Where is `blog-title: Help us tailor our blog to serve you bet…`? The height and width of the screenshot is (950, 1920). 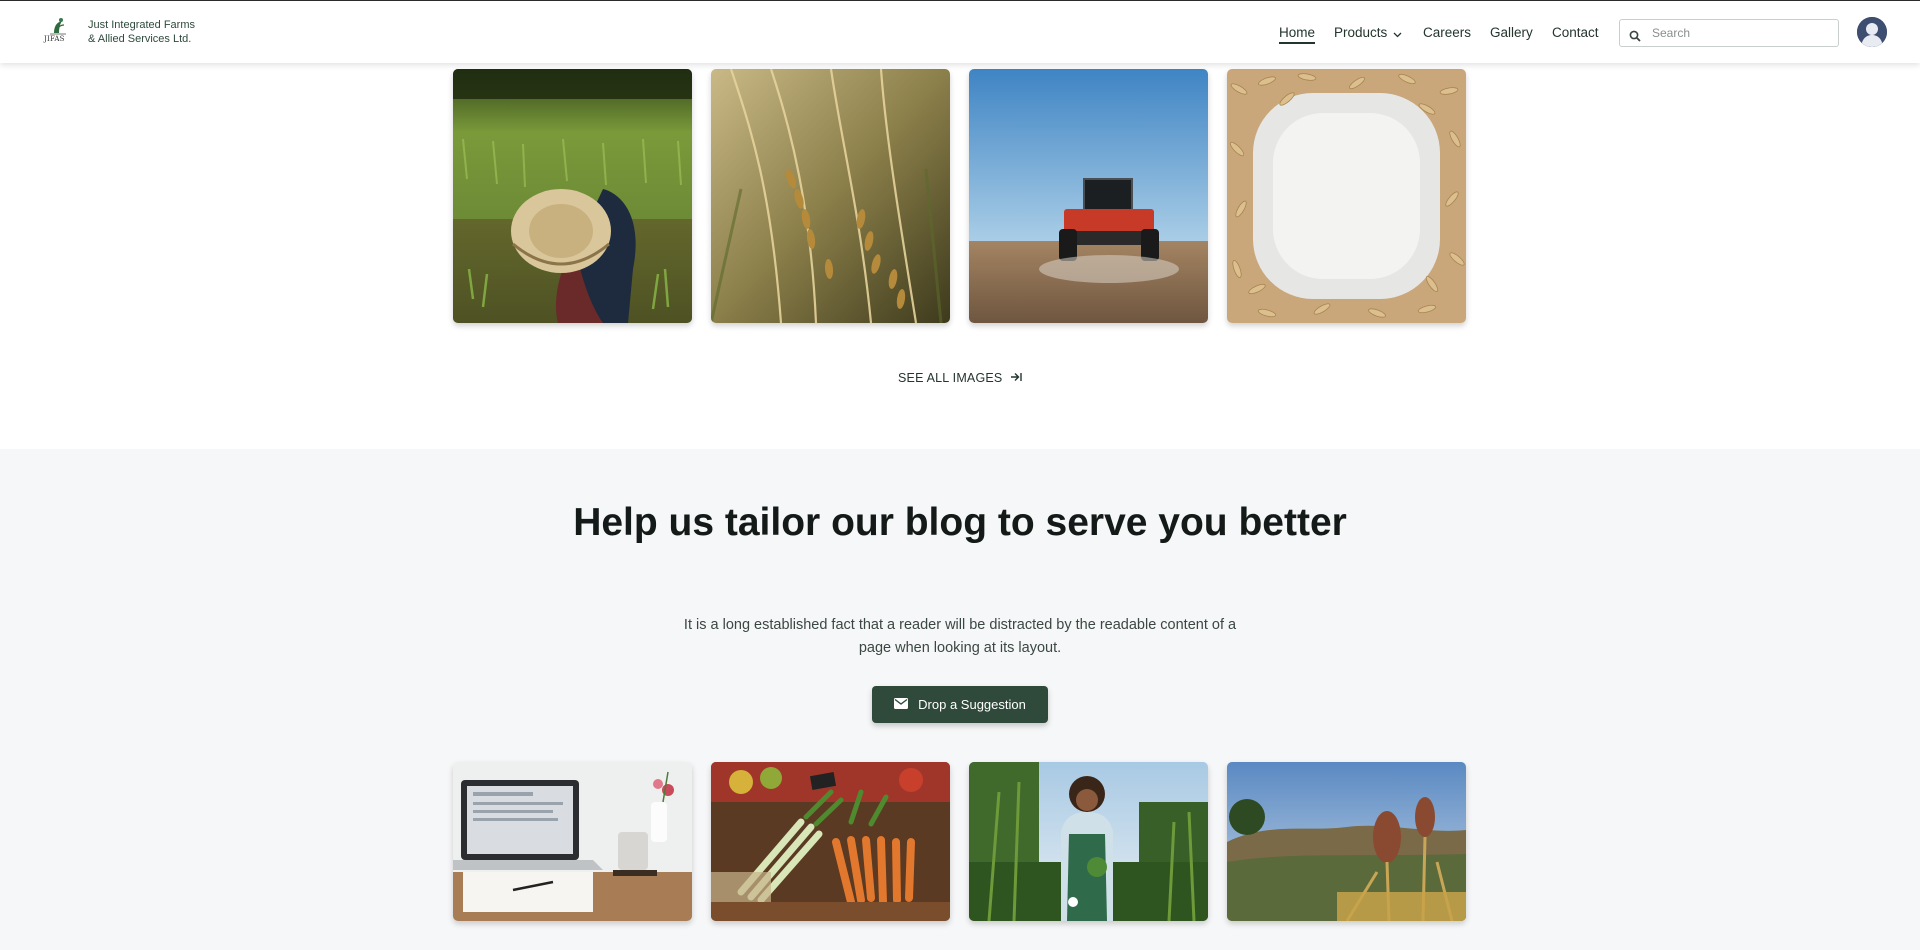
blog-title: Help us tailor our blog to serve you bet… is located at coordinates (960, 522).